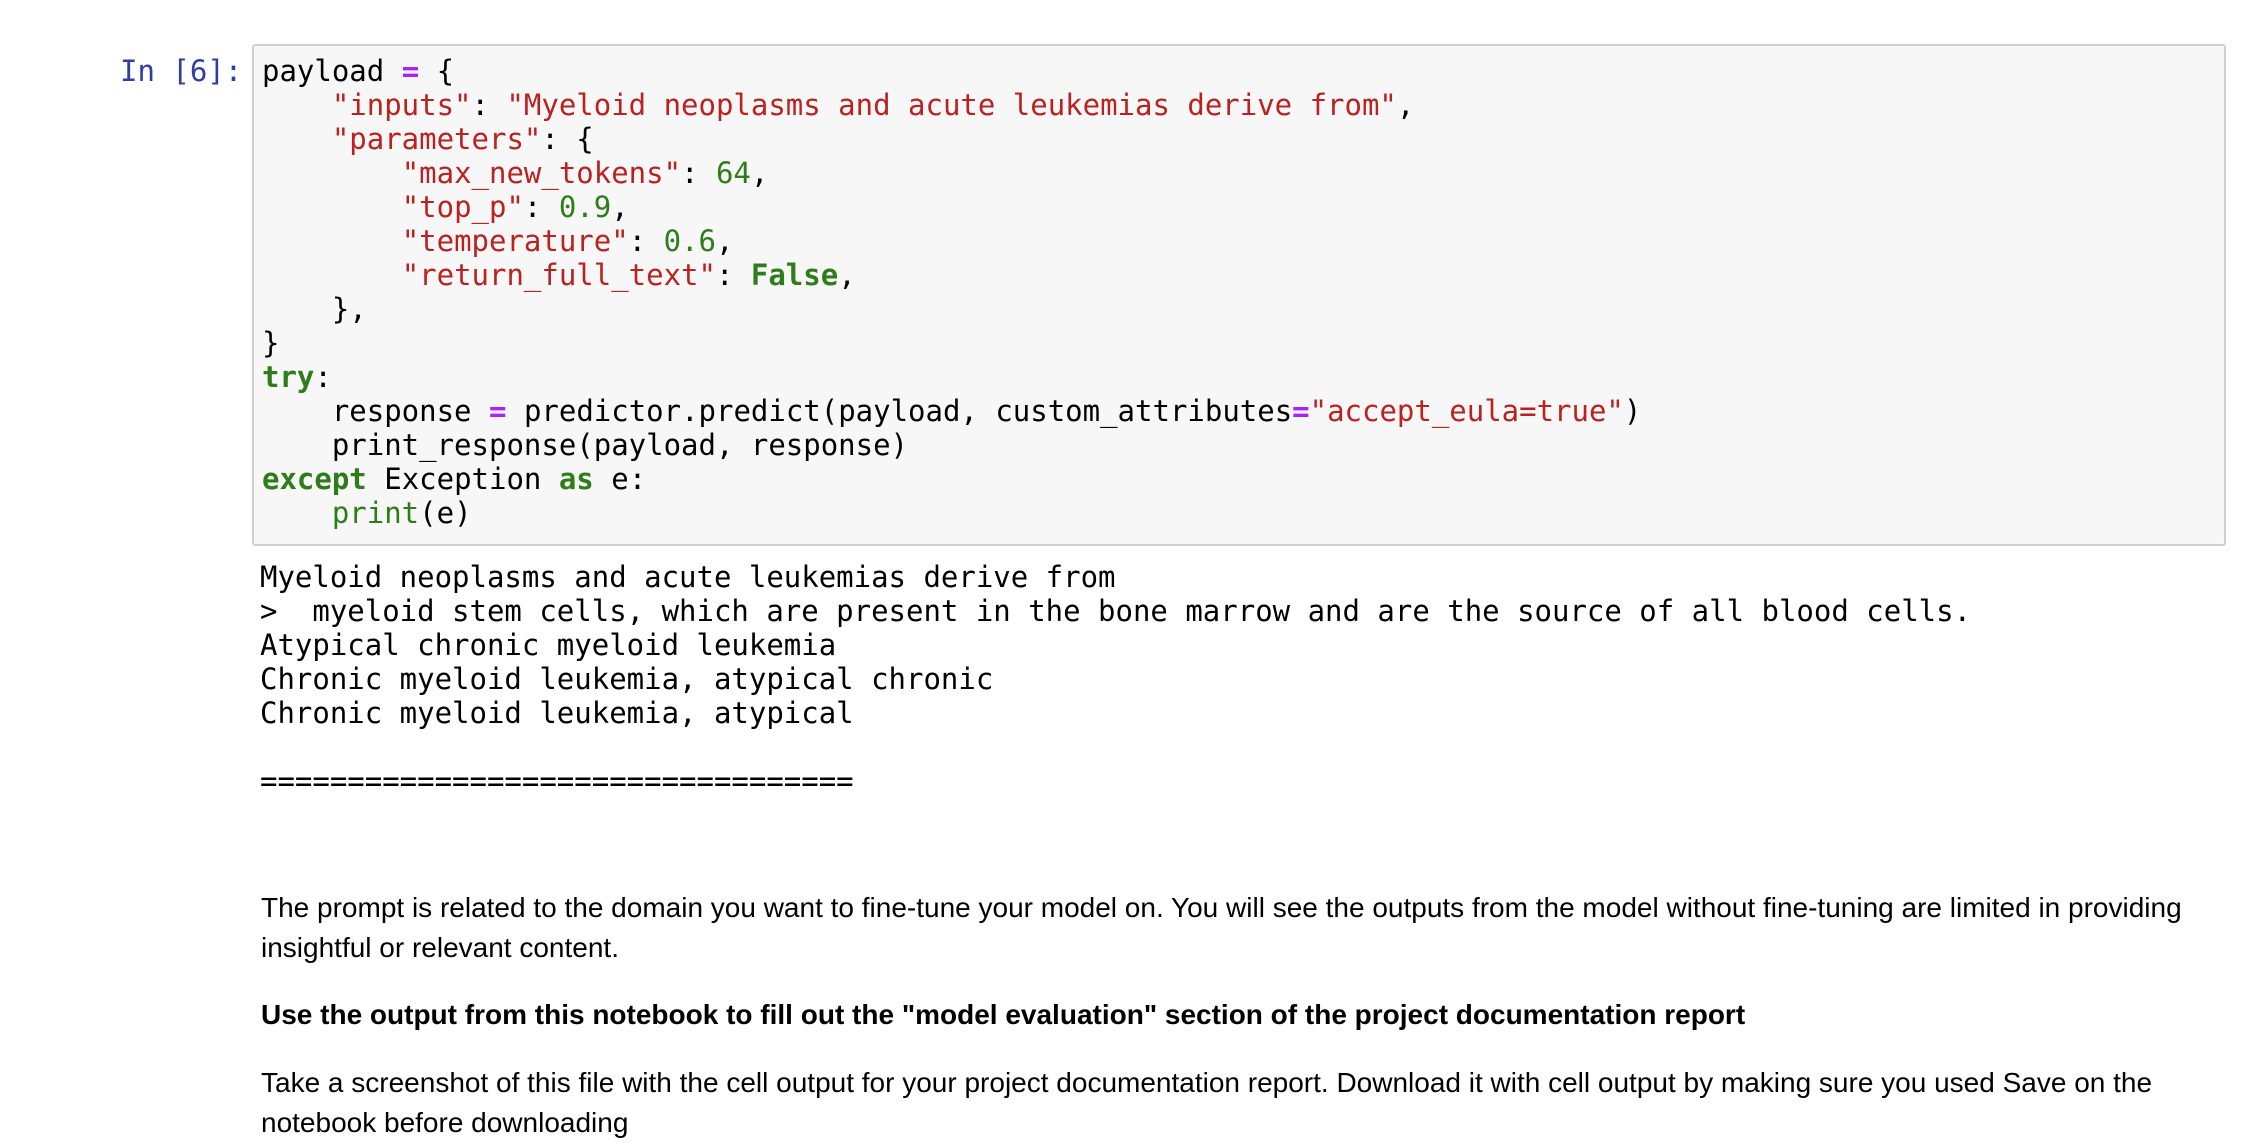 Image resolution: width=2254 pixels, height=1143 pixels. Describe the element at coordinates (436, 139) in the screenshot. I see `parameters-key: "parameters"` at that location.